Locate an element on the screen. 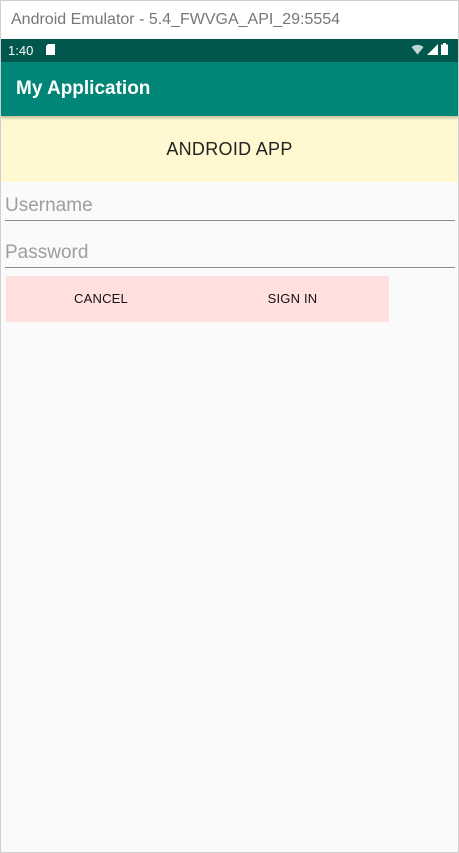 The image size is (459, 853). button-row: CANCEL SIGN IN is located at coordinates (197, 299).